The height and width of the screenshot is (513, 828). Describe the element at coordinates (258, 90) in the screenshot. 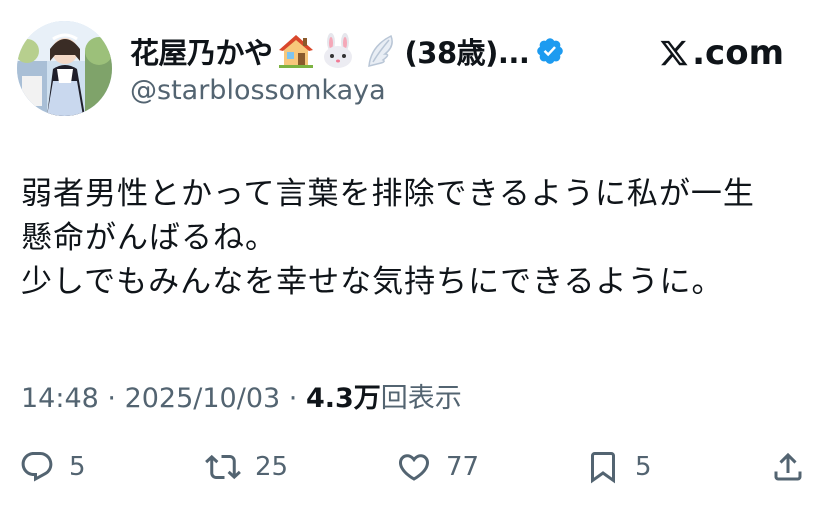

I see `user-handle: @starblossomkaya` at that location.